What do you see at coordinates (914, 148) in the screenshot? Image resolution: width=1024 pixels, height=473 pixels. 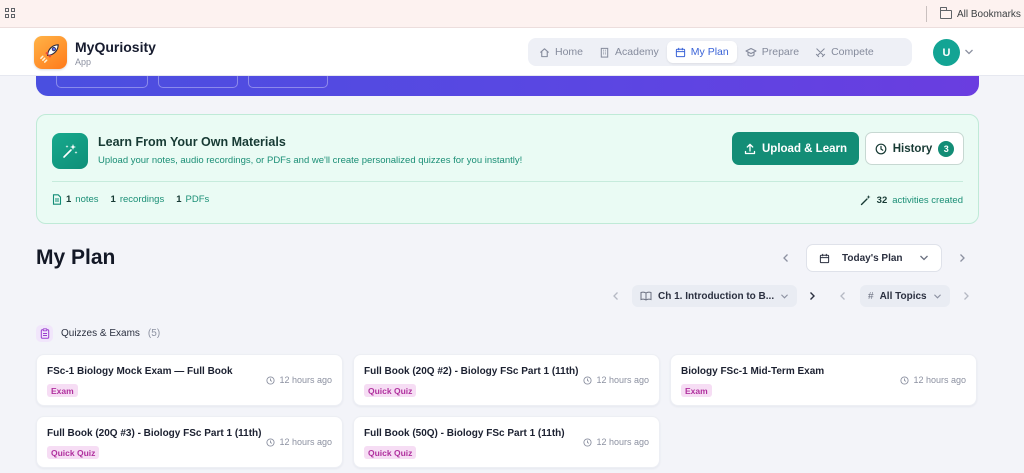 I see `history-button: History 3` at bounding box center [914, 148].